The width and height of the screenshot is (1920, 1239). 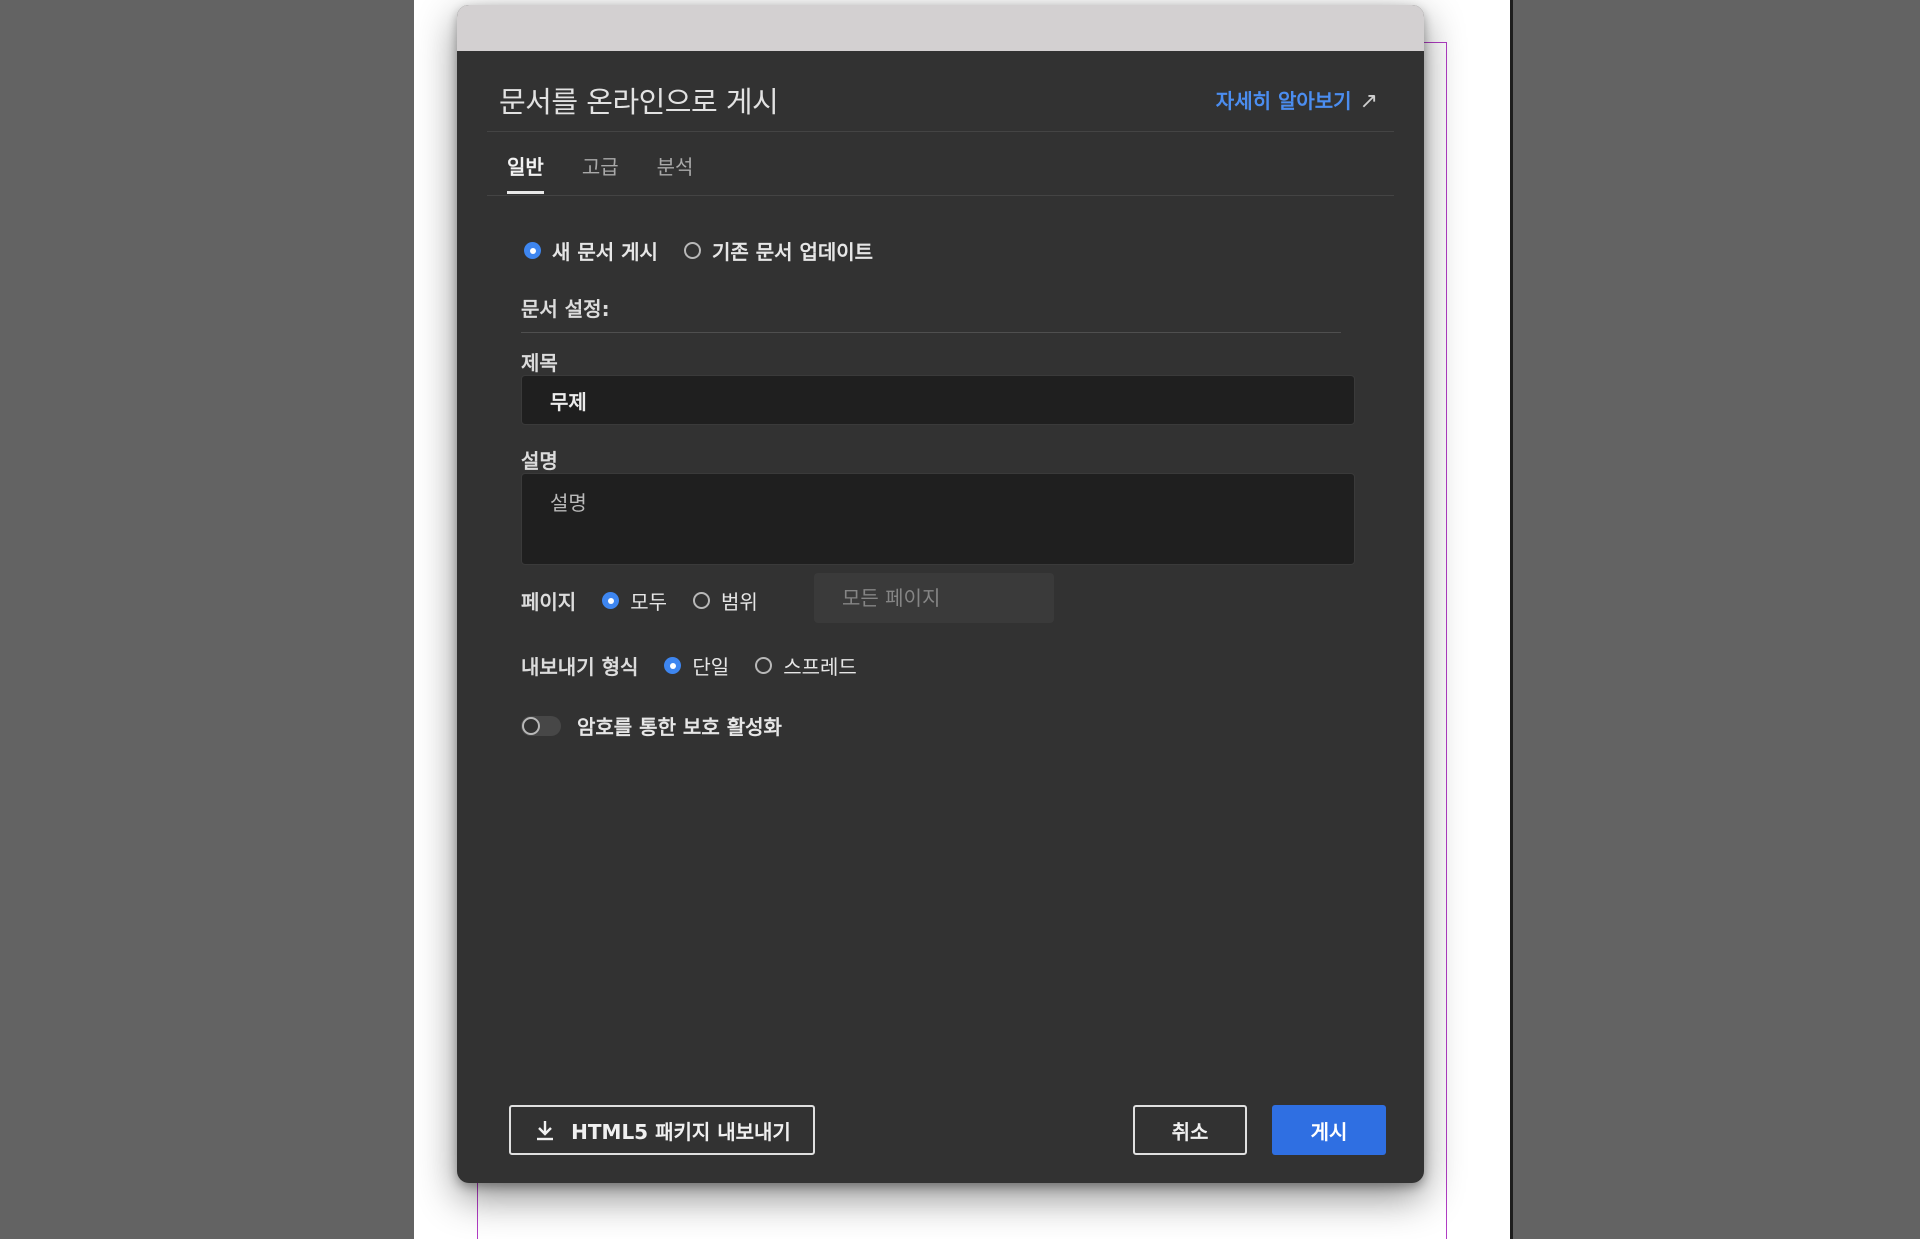 I want to click on radio-format-spread, so click(x=764, y=665).